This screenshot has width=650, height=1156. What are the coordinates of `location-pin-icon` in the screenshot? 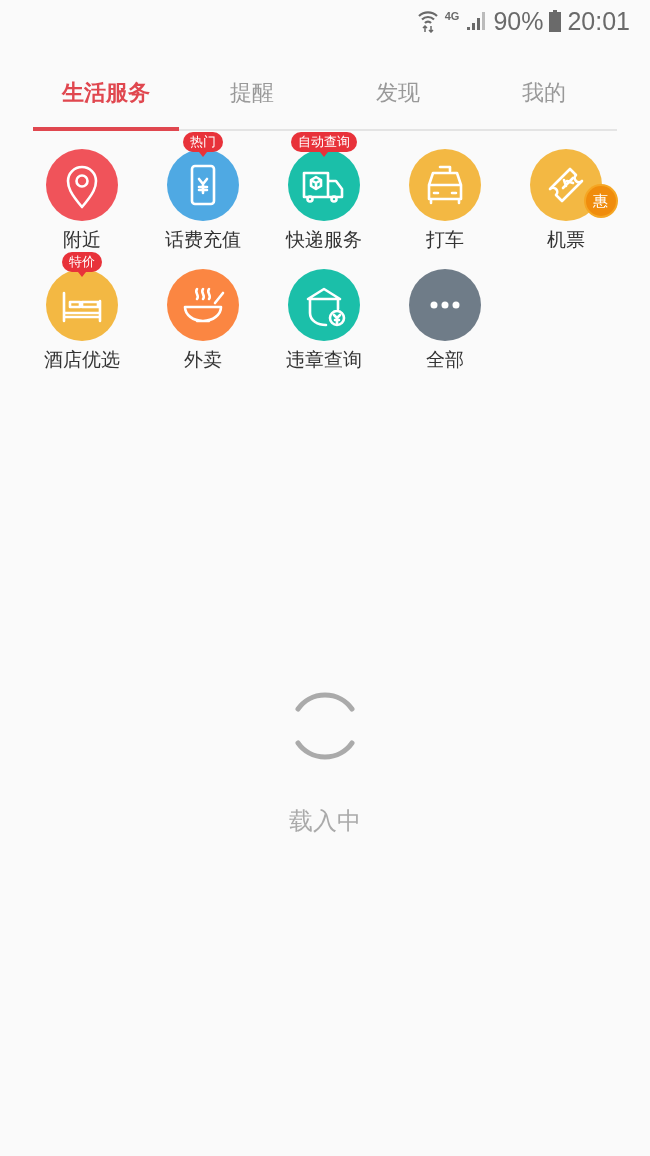 It's located at (81, 185).